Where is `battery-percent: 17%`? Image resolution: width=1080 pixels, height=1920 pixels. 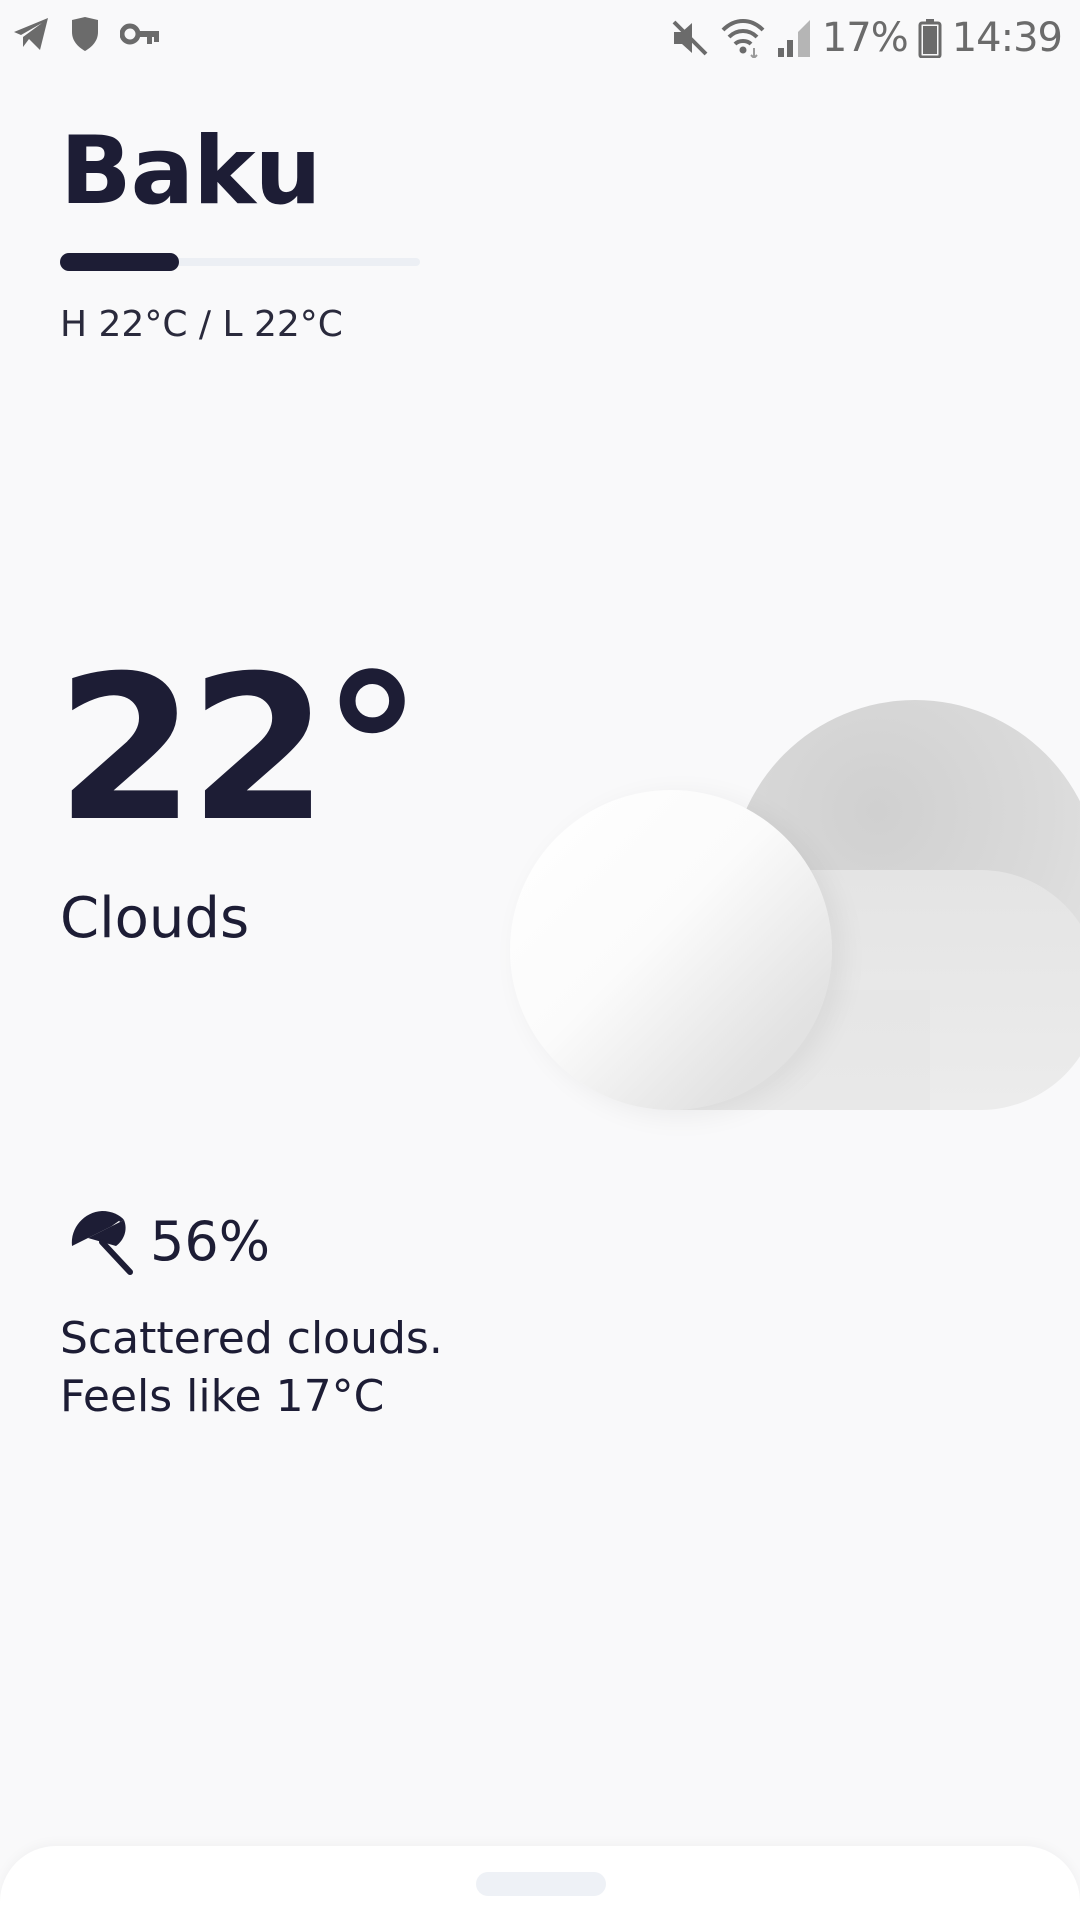 battery-percent: 17% is located at coordinates (865, 38).